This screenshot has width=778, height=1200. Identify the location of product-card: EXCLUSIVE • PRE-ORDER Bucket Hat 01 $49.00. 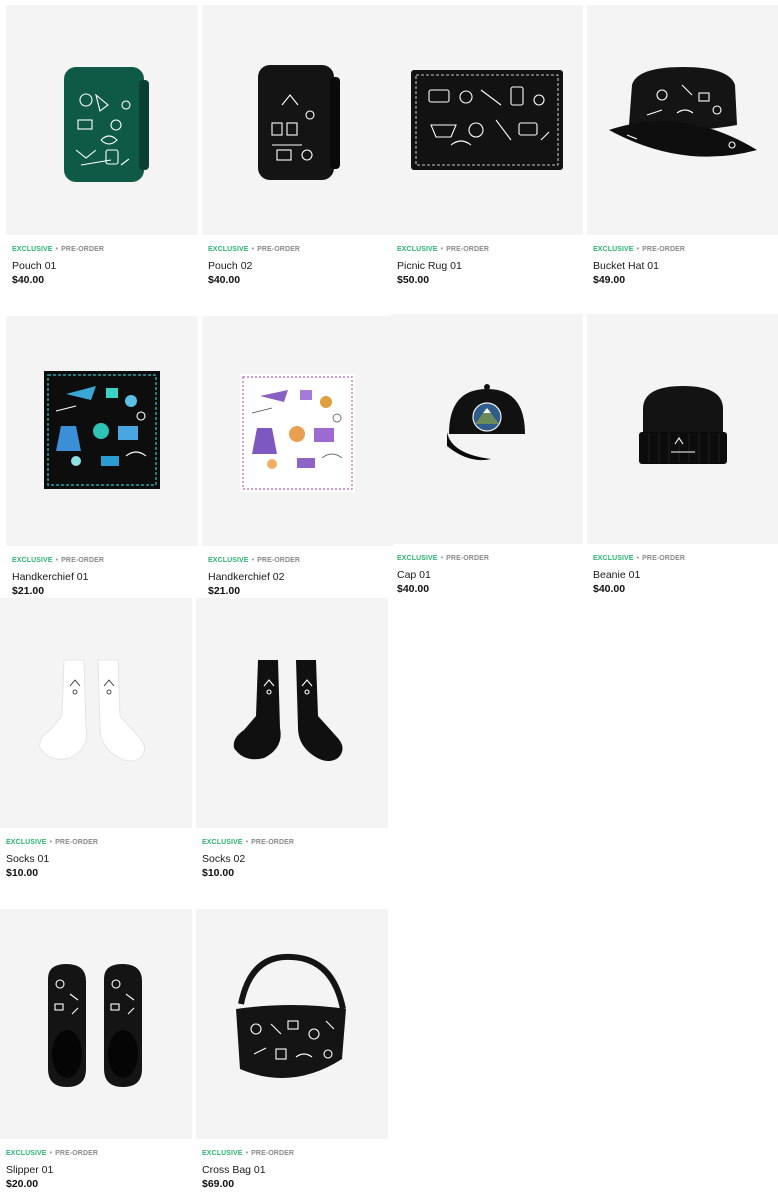
(682, 150).